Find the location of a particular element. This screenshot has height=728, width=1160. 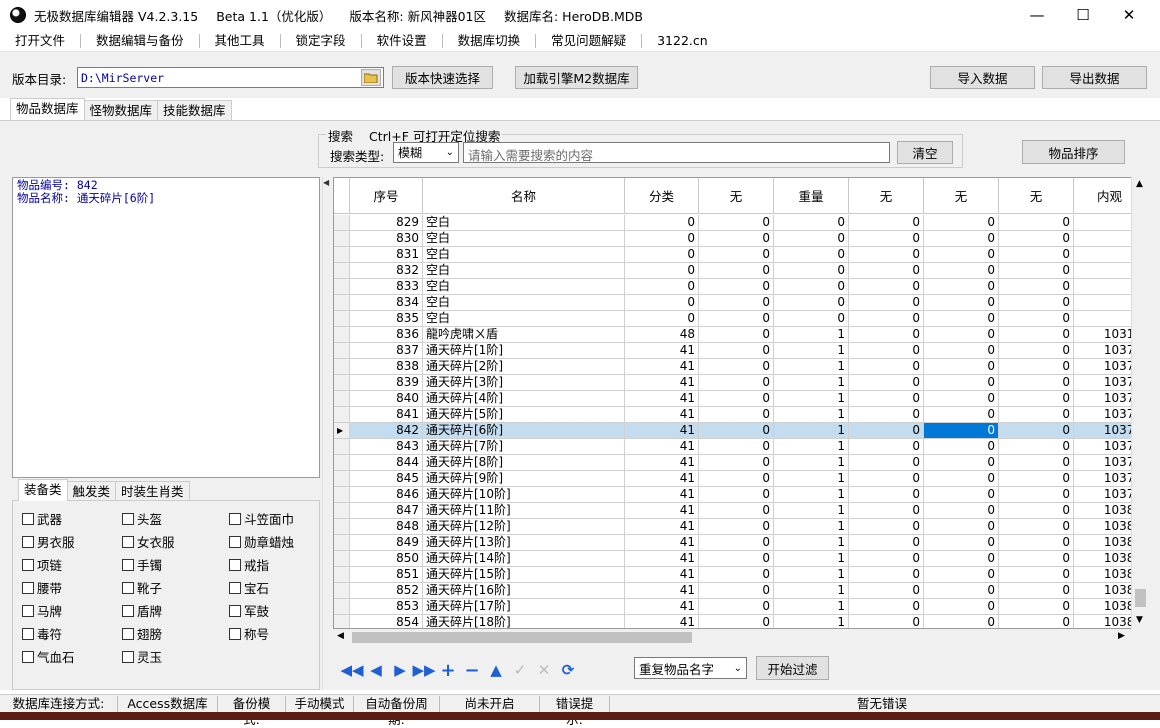

category-checkbox: 灵玉 is located at coordinates (142, 656).